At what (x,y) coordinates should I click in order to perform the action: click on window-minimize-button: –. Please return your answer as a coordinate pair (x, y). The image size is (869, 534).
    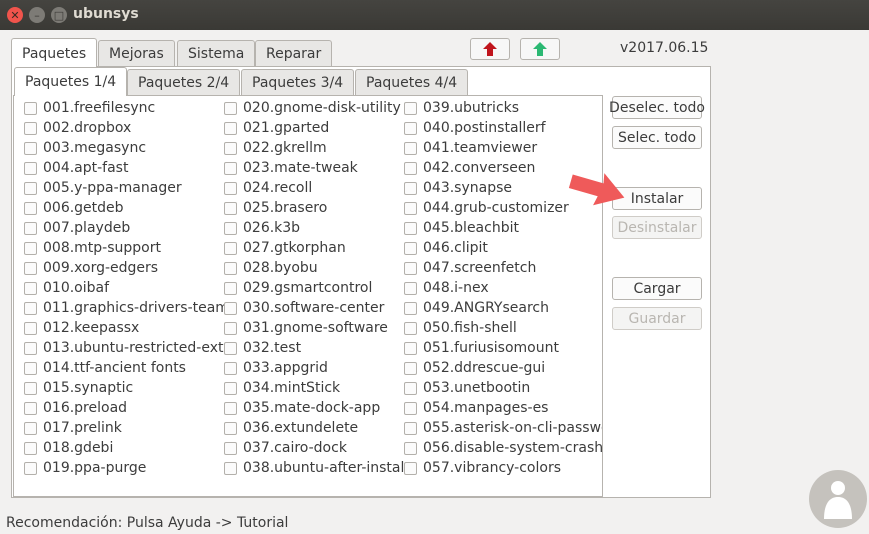
    Looking at the image, I should click on (37, 15).